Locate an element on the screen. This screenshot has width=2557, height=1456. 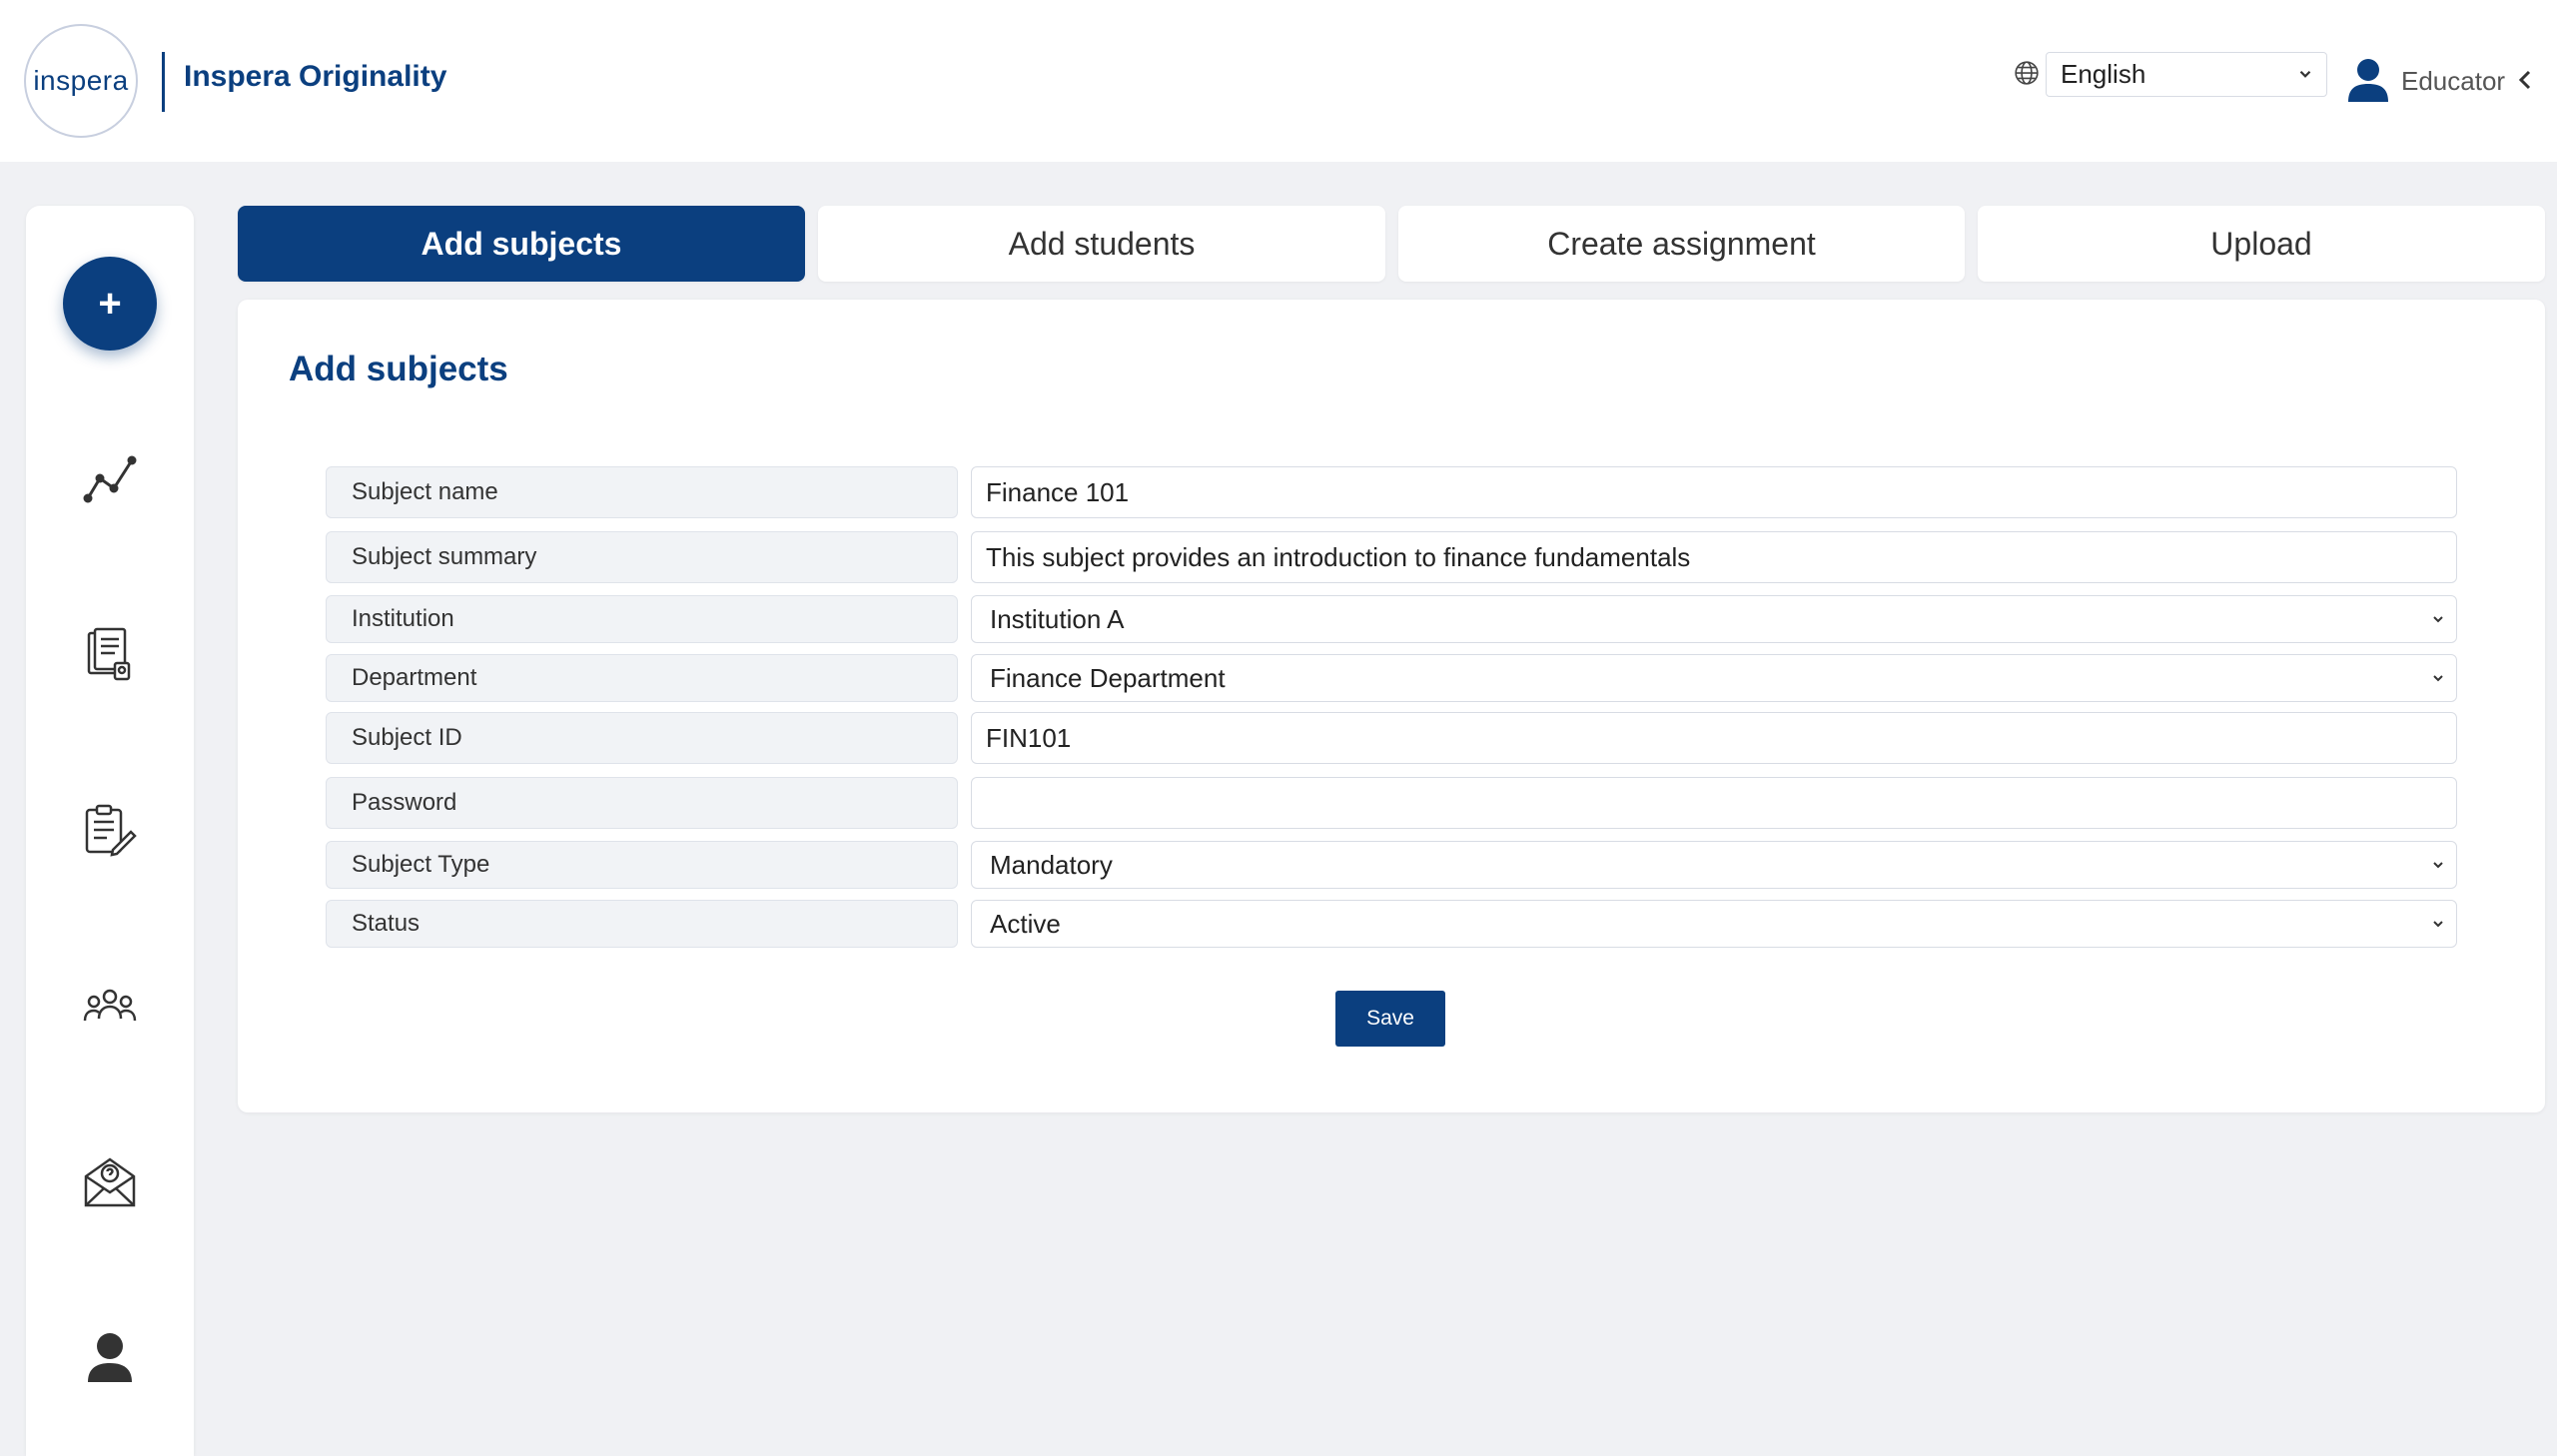
status-value: Active is located at coordinates (1025, 923).